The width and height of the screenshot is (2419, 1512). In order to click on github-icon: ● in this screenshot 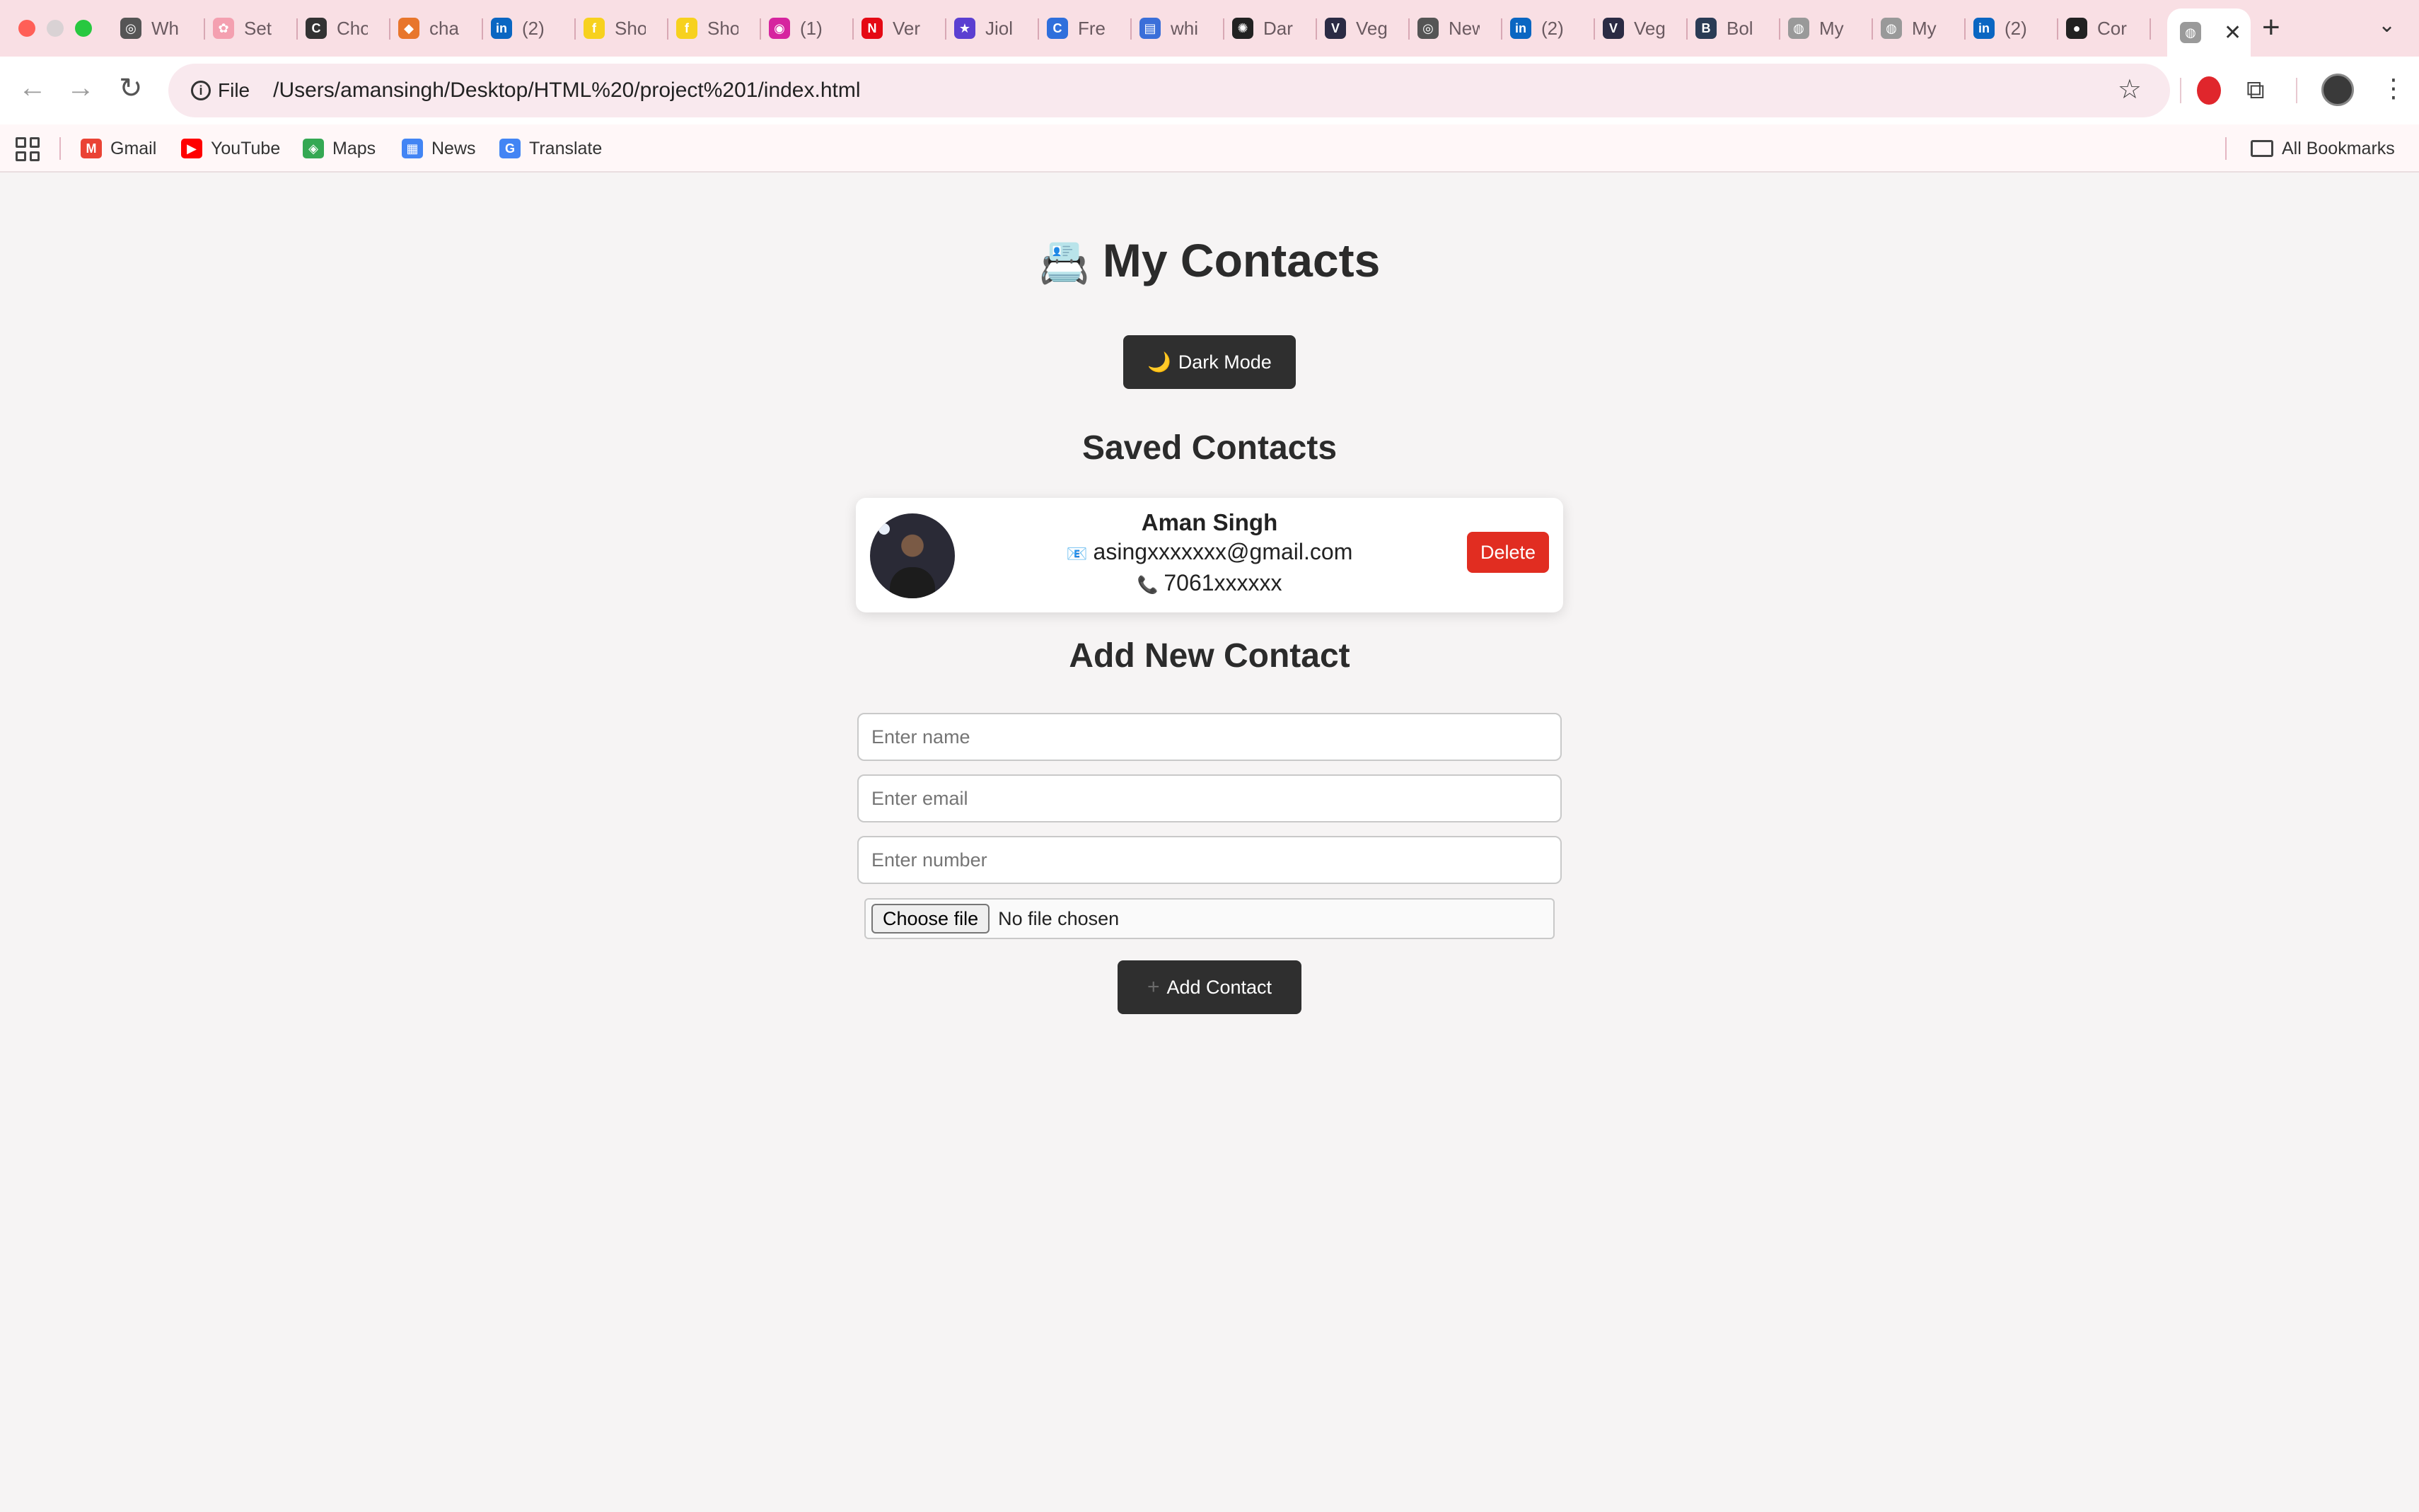, I will do `click(2077, 28)`.